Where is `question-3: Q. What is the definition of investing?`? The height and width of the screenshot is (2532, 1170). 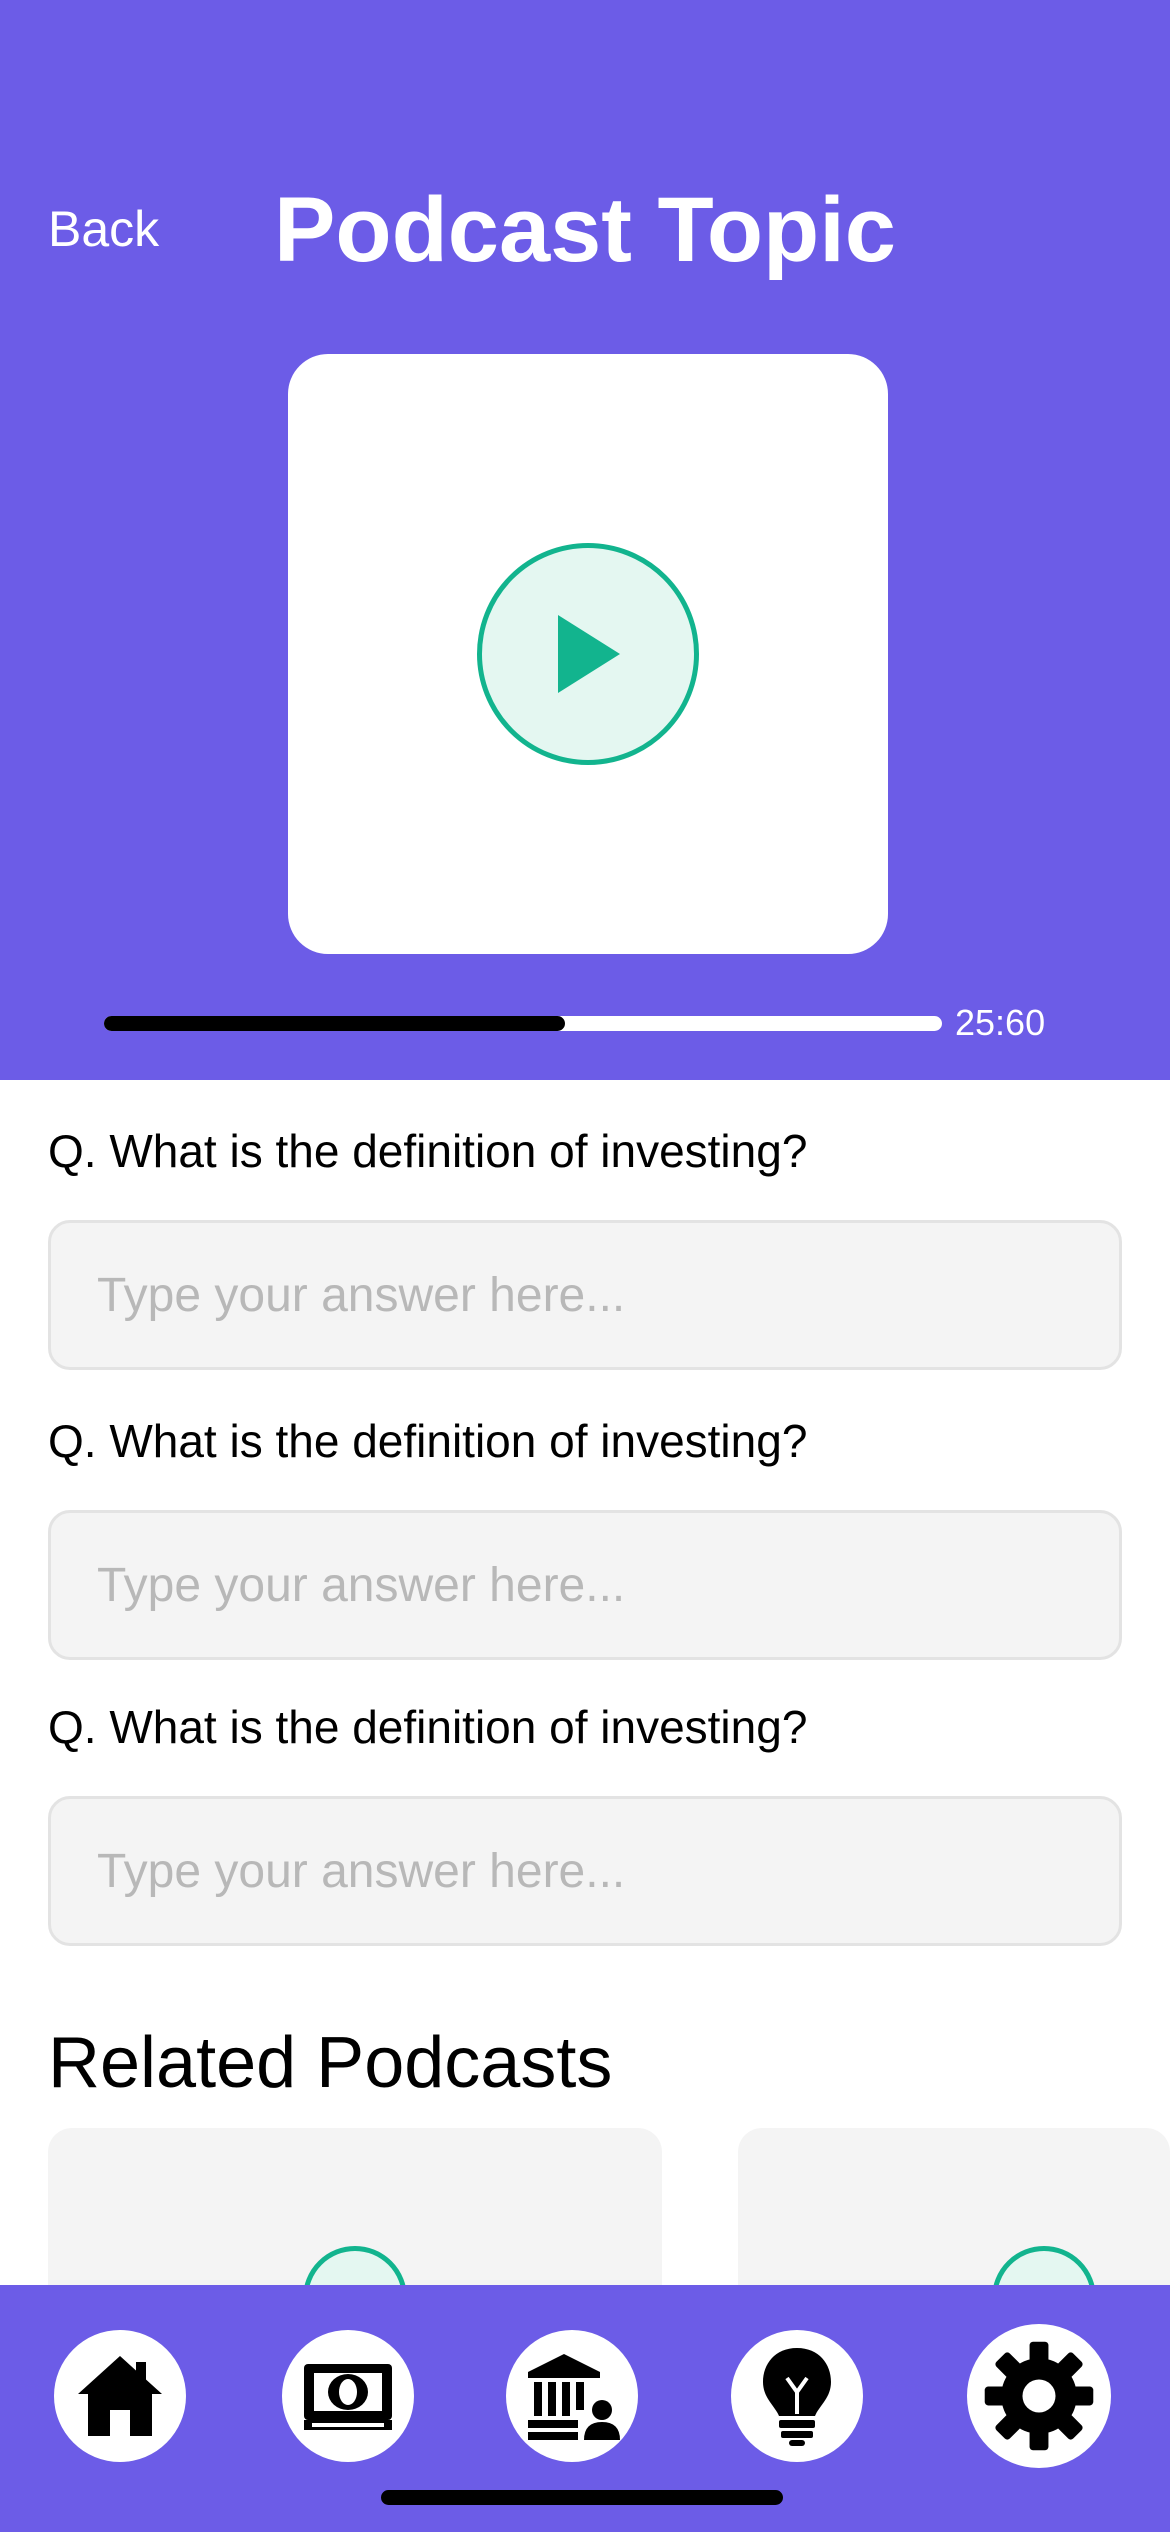
question-3: Q. What is the definition of investing? is located at coordinates (428, 1727).